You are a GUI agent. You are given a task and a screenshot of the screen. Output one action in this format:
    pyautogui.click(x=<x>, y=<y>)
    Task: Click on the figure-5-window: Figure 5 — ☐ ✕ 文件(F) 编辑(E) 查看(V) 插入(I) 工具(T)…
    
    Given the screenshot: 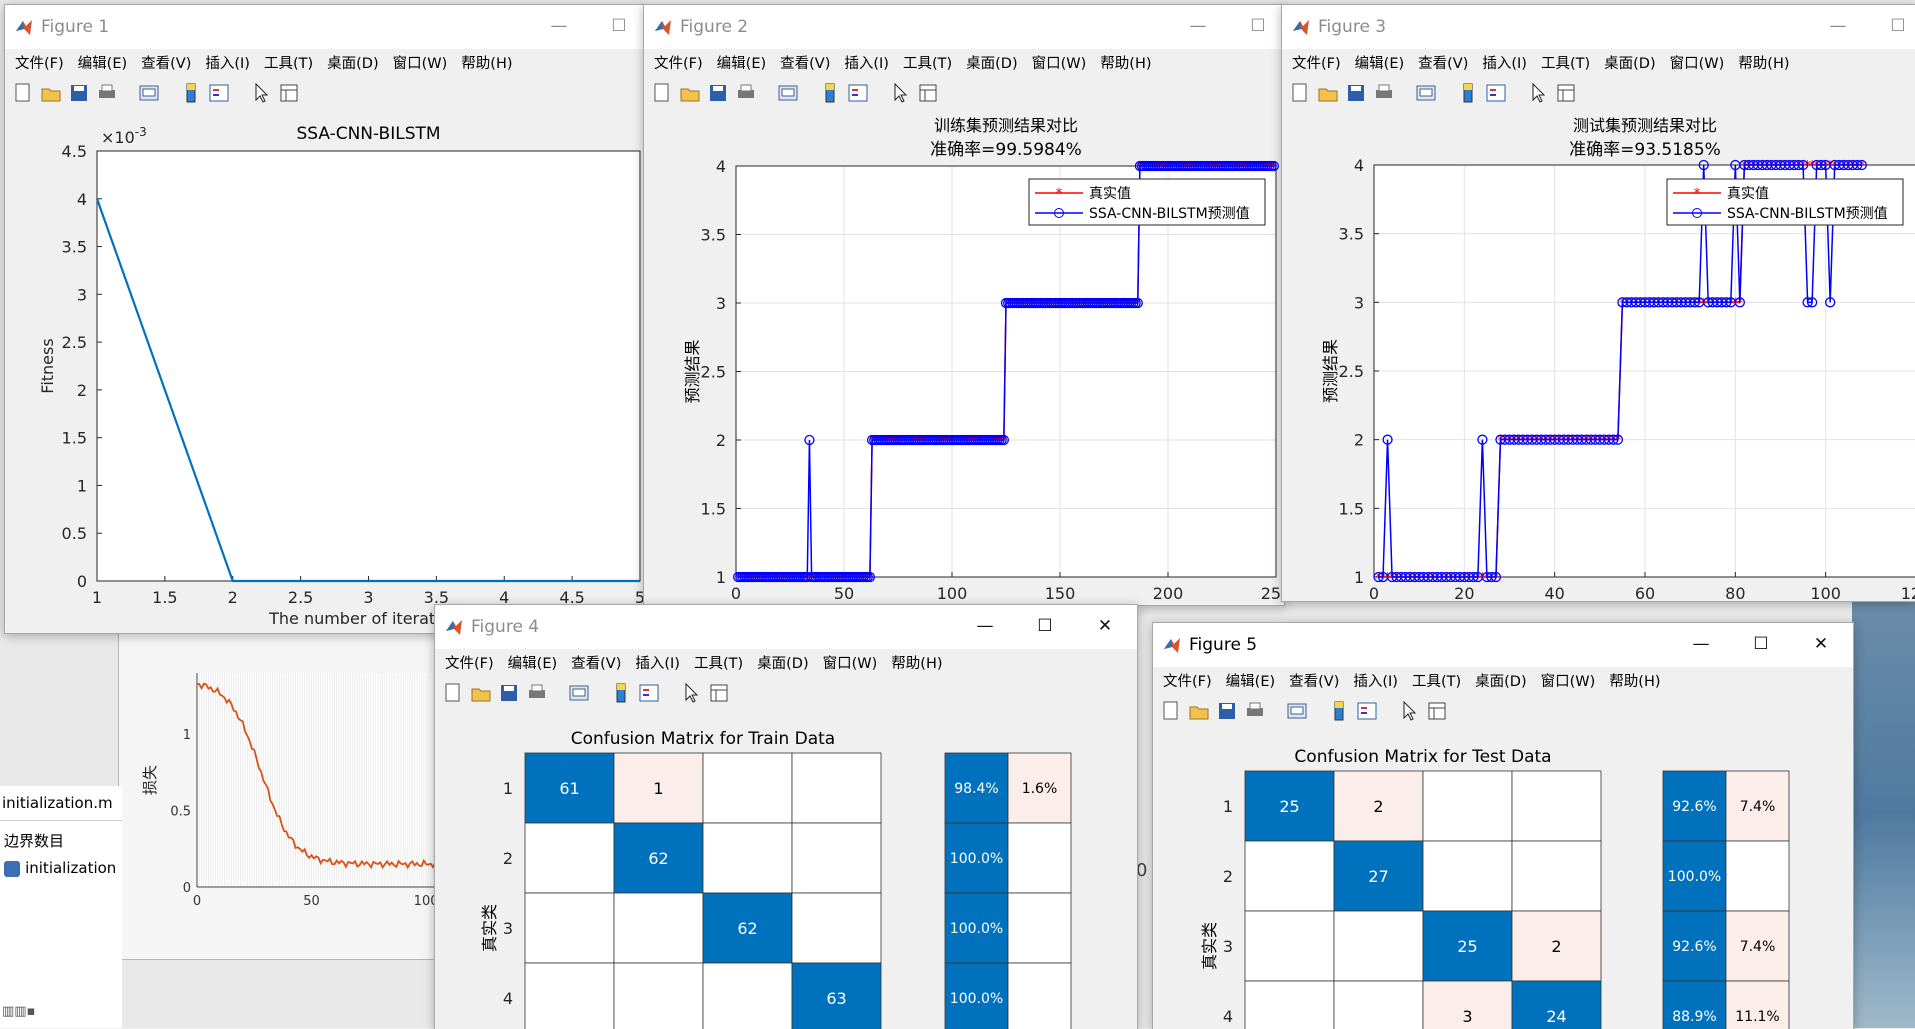 What is the action you would take?
    pyautogui.click(x=1503, y=825)
    